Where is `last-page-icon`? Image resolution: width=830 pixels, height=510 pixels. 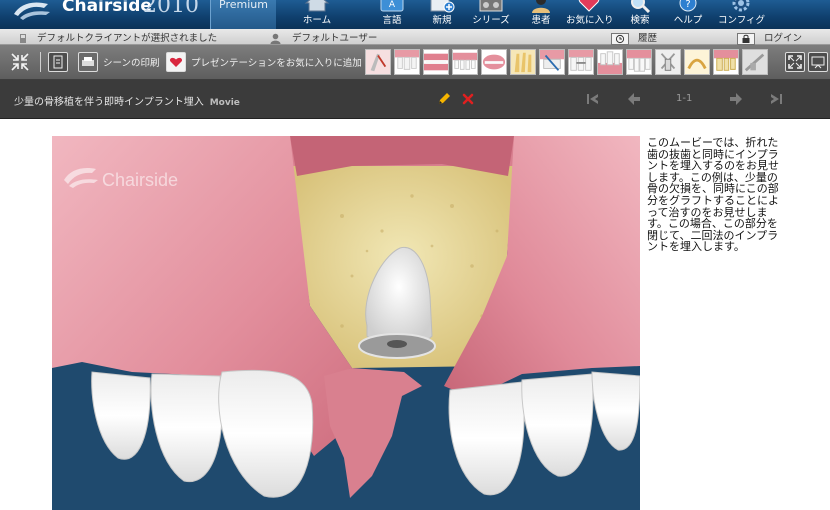 last-page-icon is located at coordinates (776, 99).